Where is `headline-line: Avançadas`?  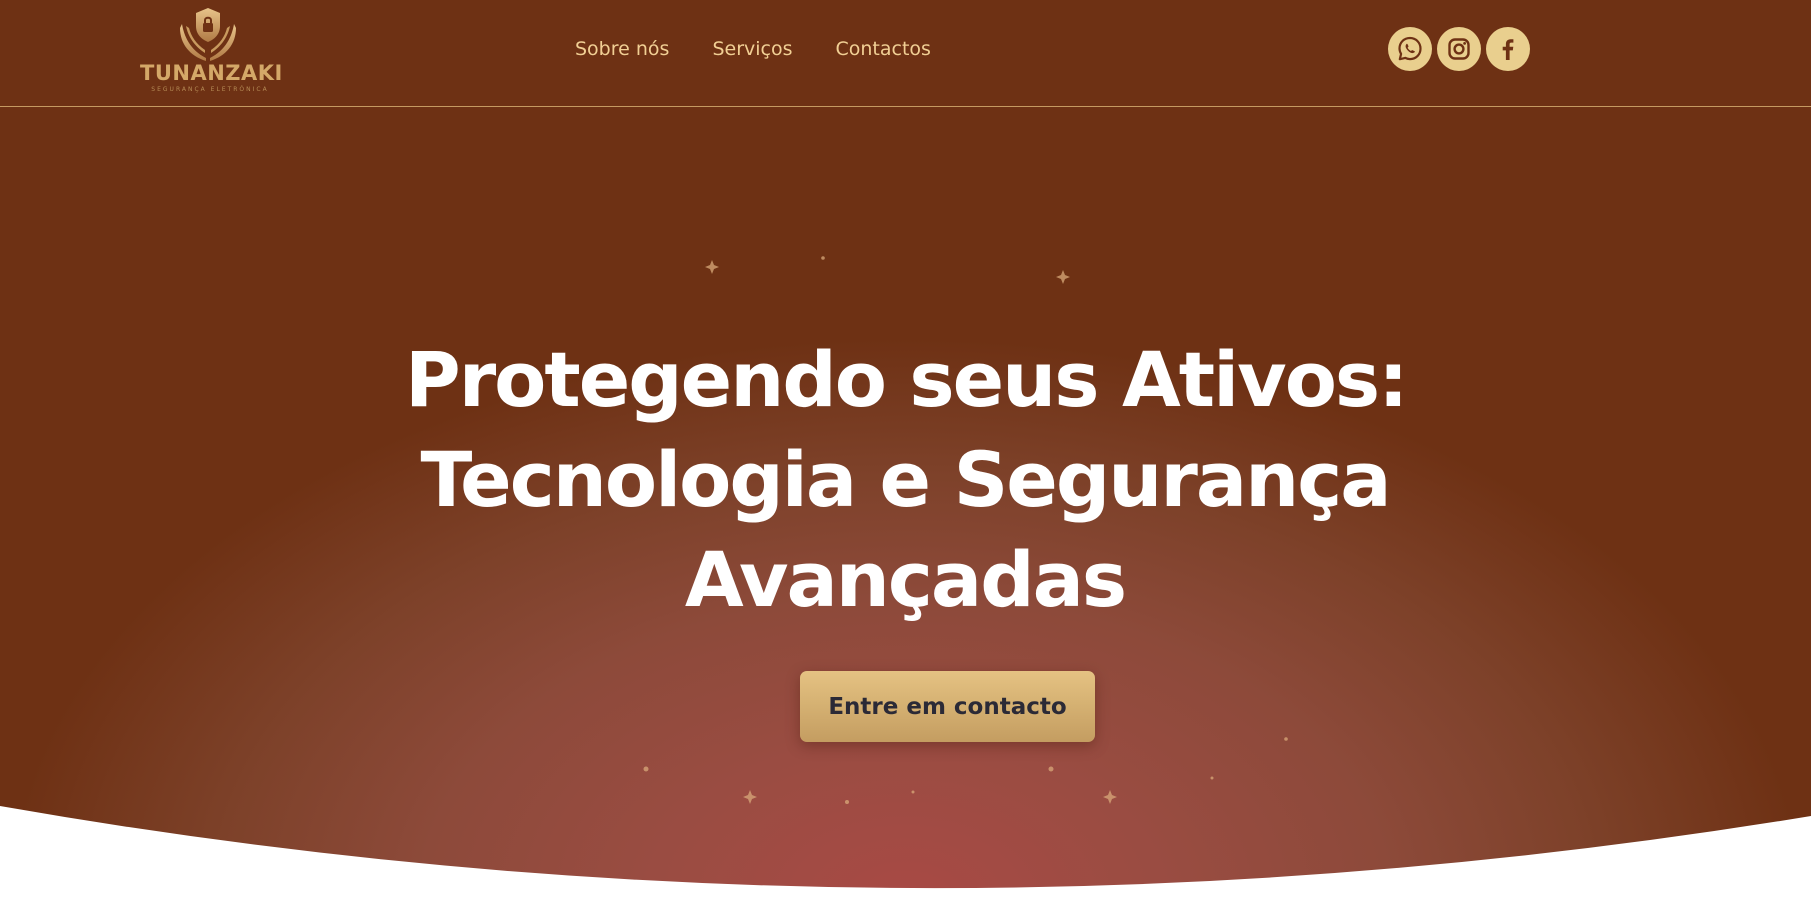
headline-line: Avançadas is located at coordinates (905, 579).